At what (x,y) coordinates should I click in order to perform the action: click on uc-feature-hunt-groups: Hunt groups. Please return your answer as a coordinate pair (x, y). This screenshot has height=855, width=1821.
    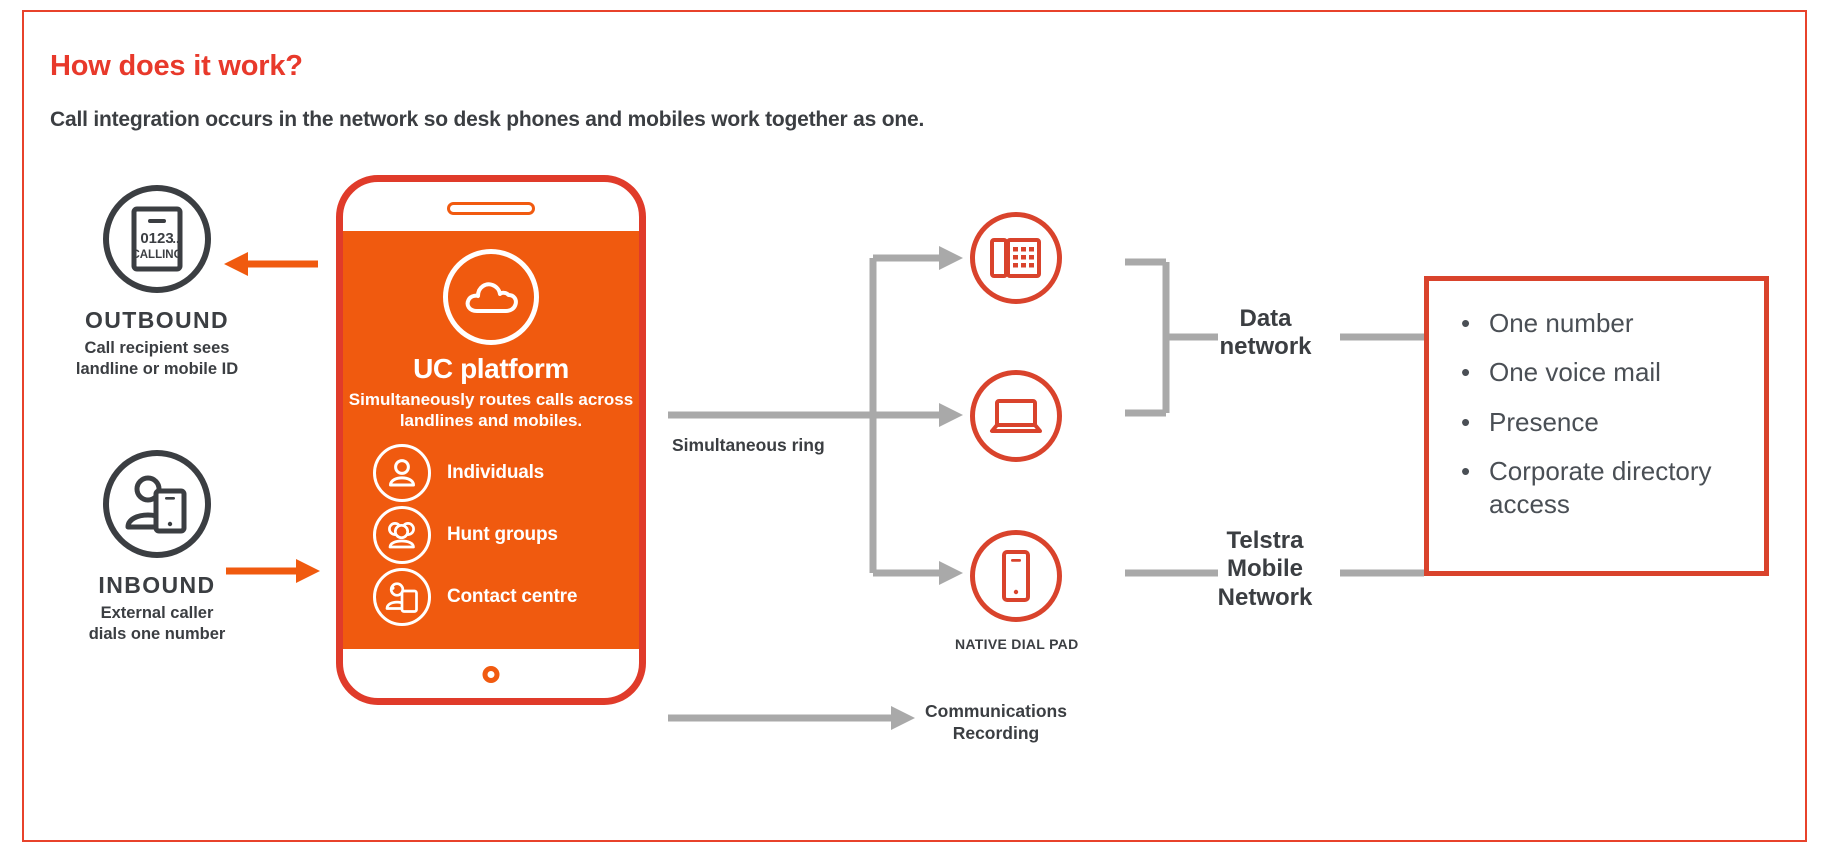
    Looking at the image, I should click on (506, 534).